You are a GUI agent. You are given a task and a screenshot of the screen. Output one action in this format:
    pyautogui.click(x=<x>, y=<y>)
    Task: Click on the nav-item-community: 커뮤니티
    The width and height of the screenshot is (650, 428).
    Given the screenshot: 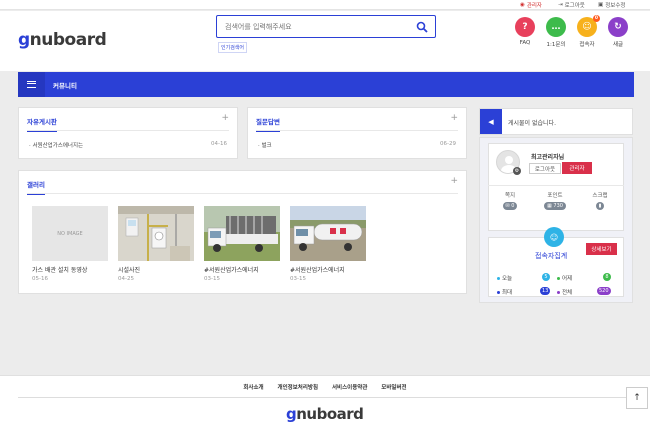 What is the action you would take?
    pyautogui.click(x=65, y=85)
    